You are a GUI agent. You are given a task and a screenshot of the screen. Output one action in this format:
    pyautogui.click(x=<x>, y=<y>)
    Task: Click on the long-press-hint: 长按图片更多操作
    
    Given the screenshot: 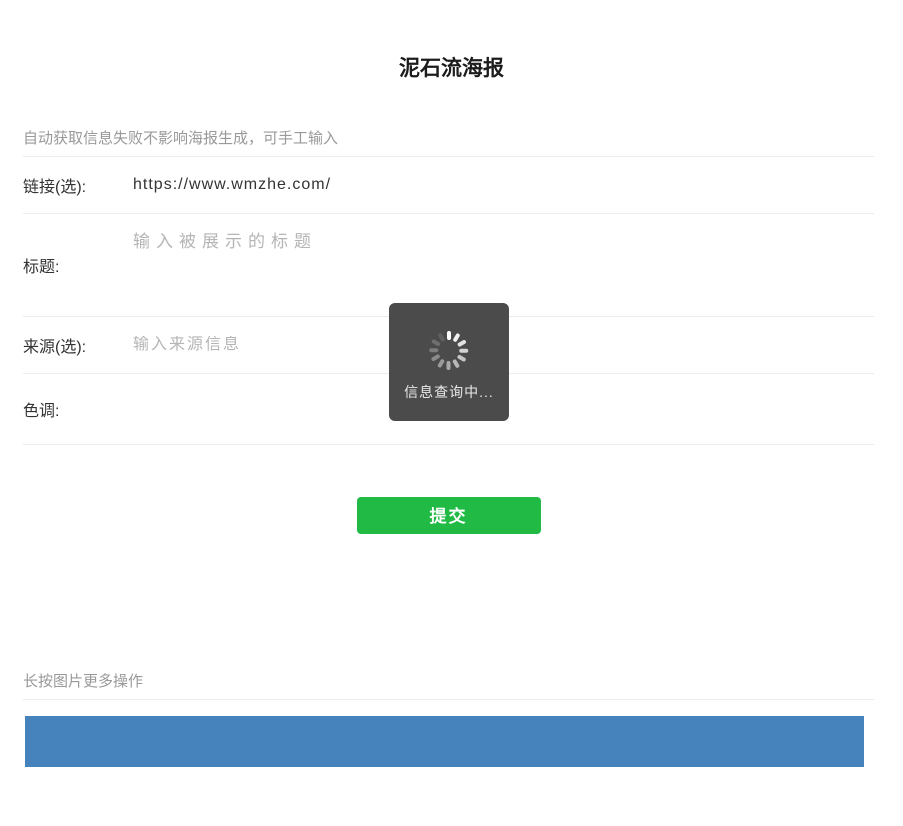 What is the action you would take?
    pyautogui.click(x=448, y=687)
    